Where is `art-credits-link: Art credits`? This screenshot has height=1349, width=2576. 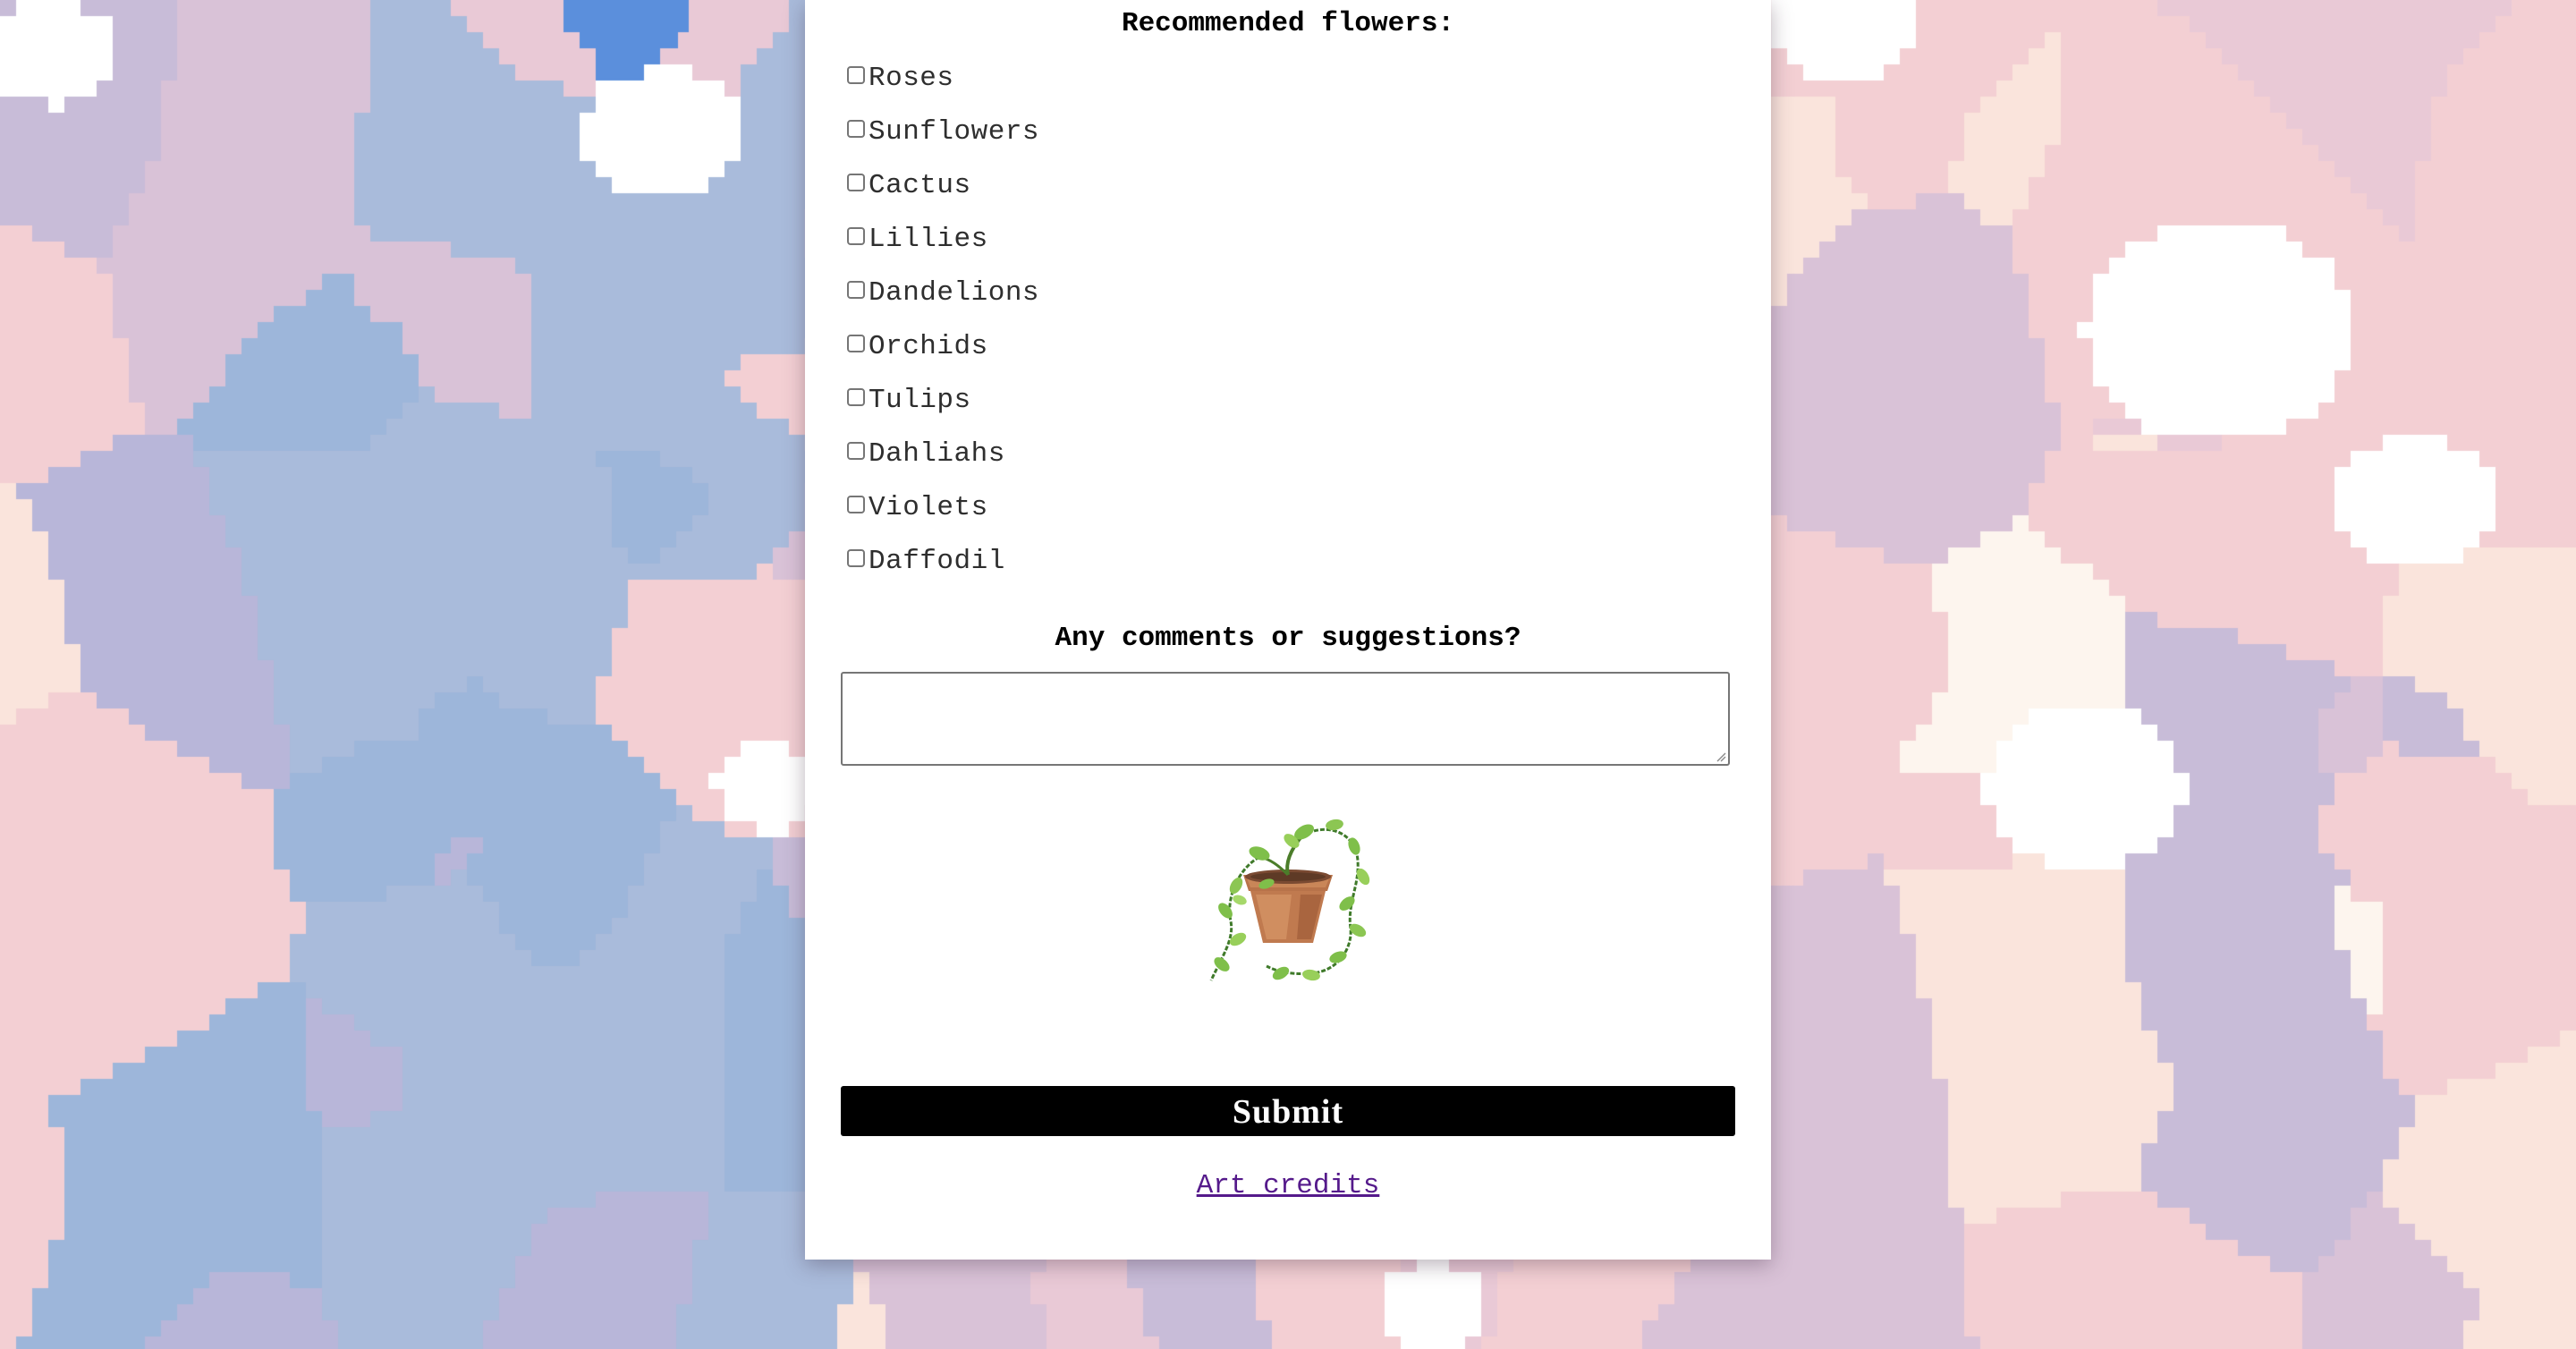
art-credits-link: Art credits is located at coordinates (1288, 1185).